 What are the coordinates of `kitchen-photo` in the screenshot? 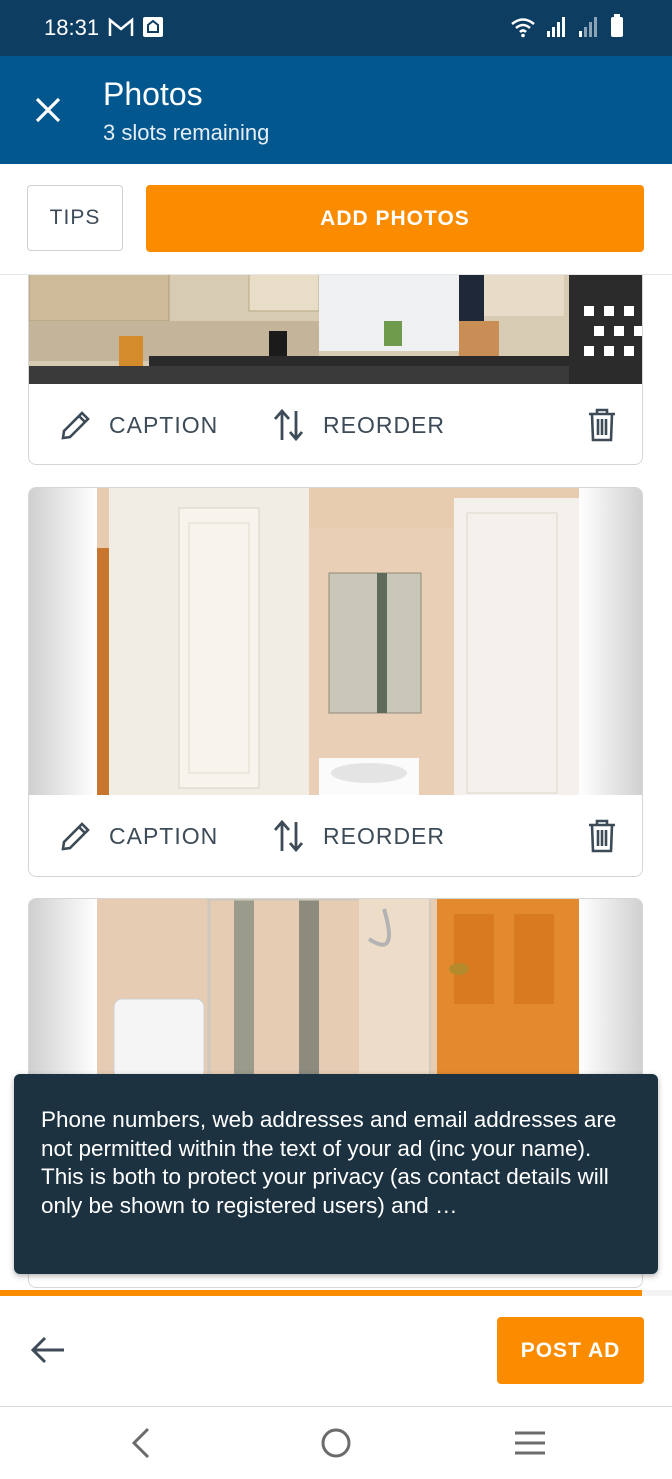 It's located at (335, 329).